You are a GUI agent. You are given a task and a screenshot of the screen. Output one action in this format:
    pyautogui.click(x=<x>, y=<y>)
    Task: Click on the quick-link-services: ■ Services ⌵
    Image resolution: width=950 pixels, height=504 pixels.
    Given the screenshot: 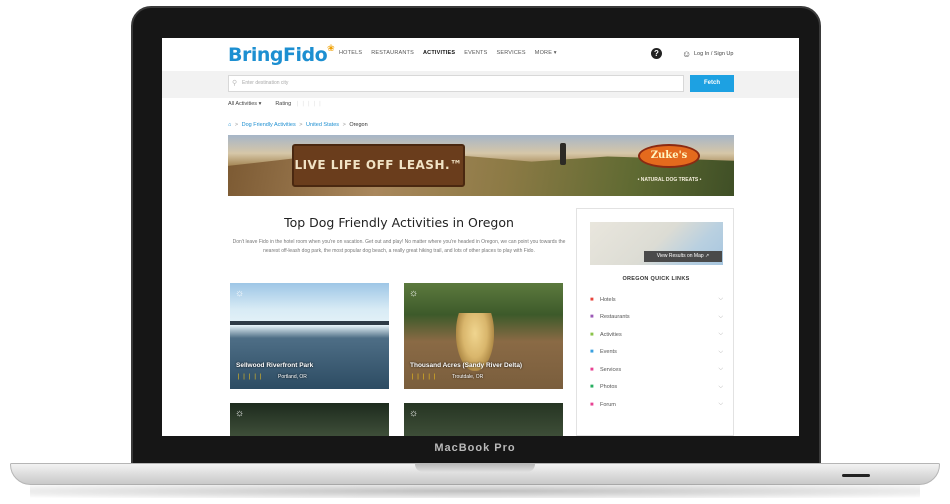 What is the action you would take?
    pyautogui.click(x=656, y=370)
    